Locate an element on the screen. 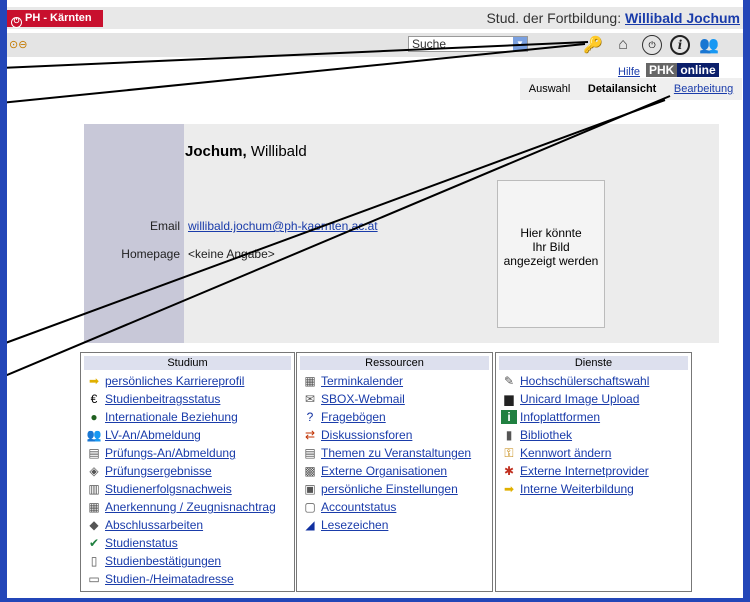 This screenshot has width=750, height=602. brand-logo: ⏻ PH - Kärnten is located at coordinates (55, 19).